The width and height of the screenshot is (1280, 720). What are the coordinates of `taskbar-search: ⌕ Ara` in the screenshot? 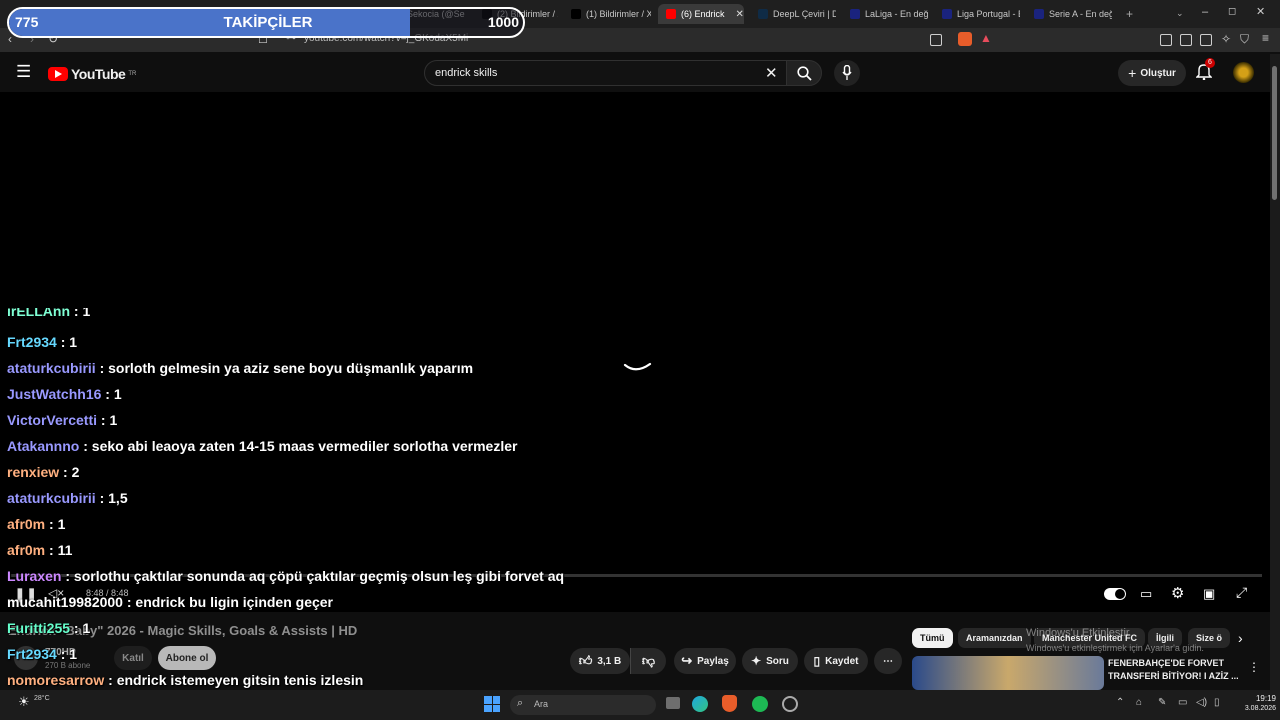 It's located at (583, 705).